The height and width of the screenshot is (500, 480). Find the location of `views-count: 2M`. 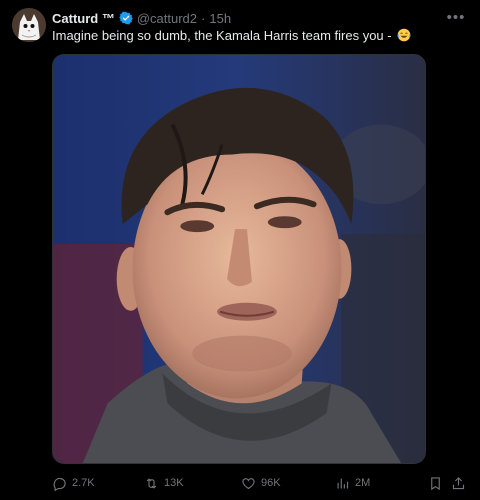

views-count: 2M is located at coordinates (363, 483).